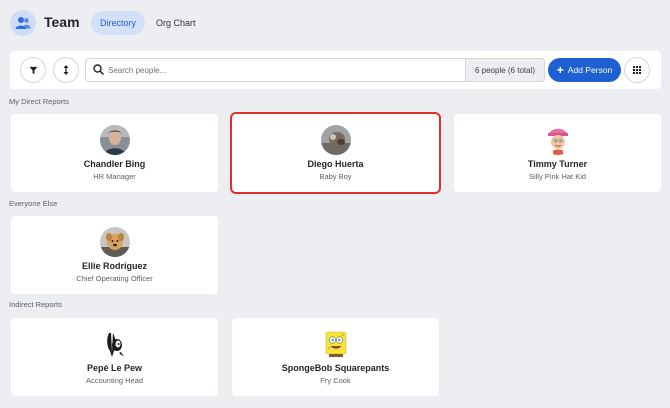  I want to click on page-header: Team Directory Org Chart, so click(335, 23).